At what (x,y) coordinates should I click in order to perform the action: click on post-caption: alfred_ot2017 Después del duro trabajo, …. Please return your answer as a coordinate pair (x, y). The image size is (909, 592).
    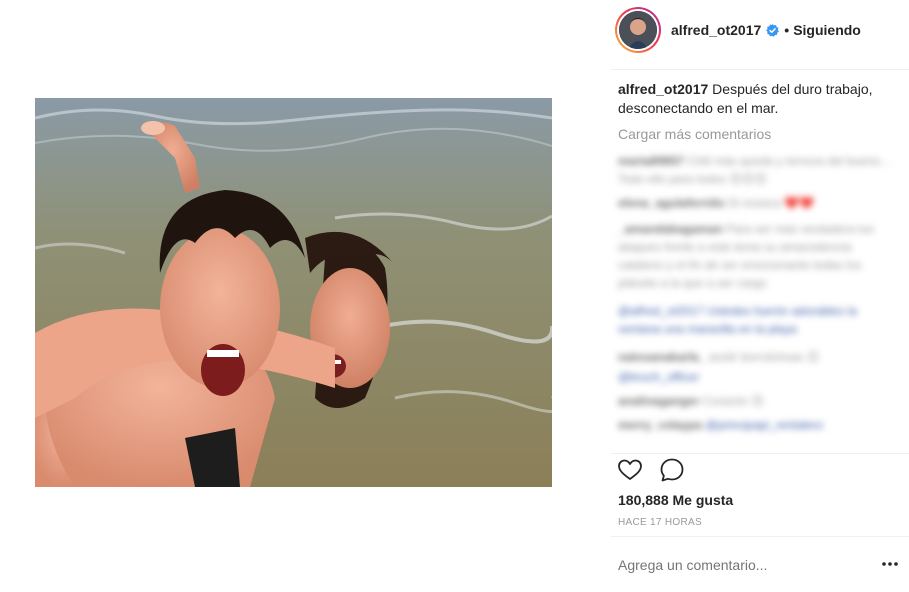
    Looking at the image, I should click on (760, 99).